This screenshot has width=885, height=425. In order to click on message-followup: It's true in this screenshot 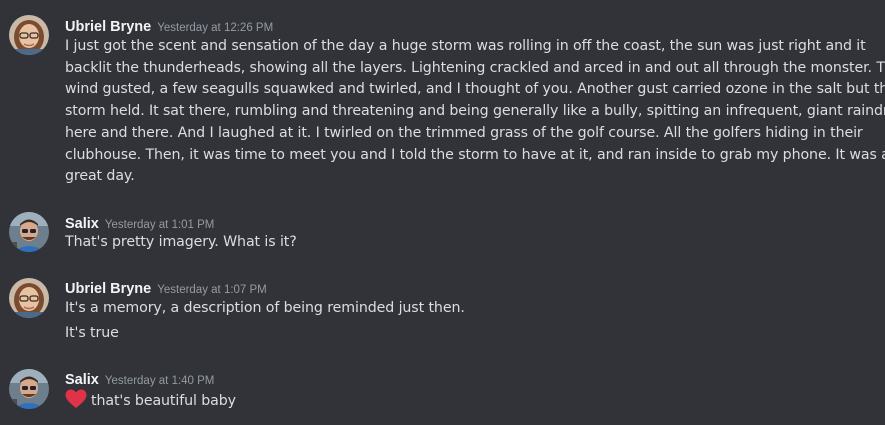, I will do `click(468, 334)`.